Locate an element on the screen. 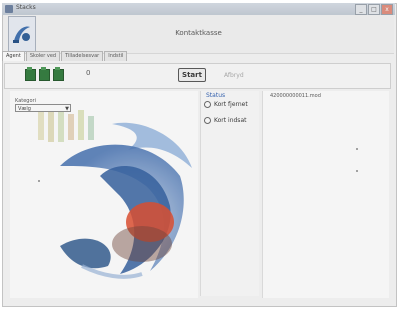 This screenshot has width=400, height=313. status-option-label: Kort fjernet is located at coordinates (231, 104).